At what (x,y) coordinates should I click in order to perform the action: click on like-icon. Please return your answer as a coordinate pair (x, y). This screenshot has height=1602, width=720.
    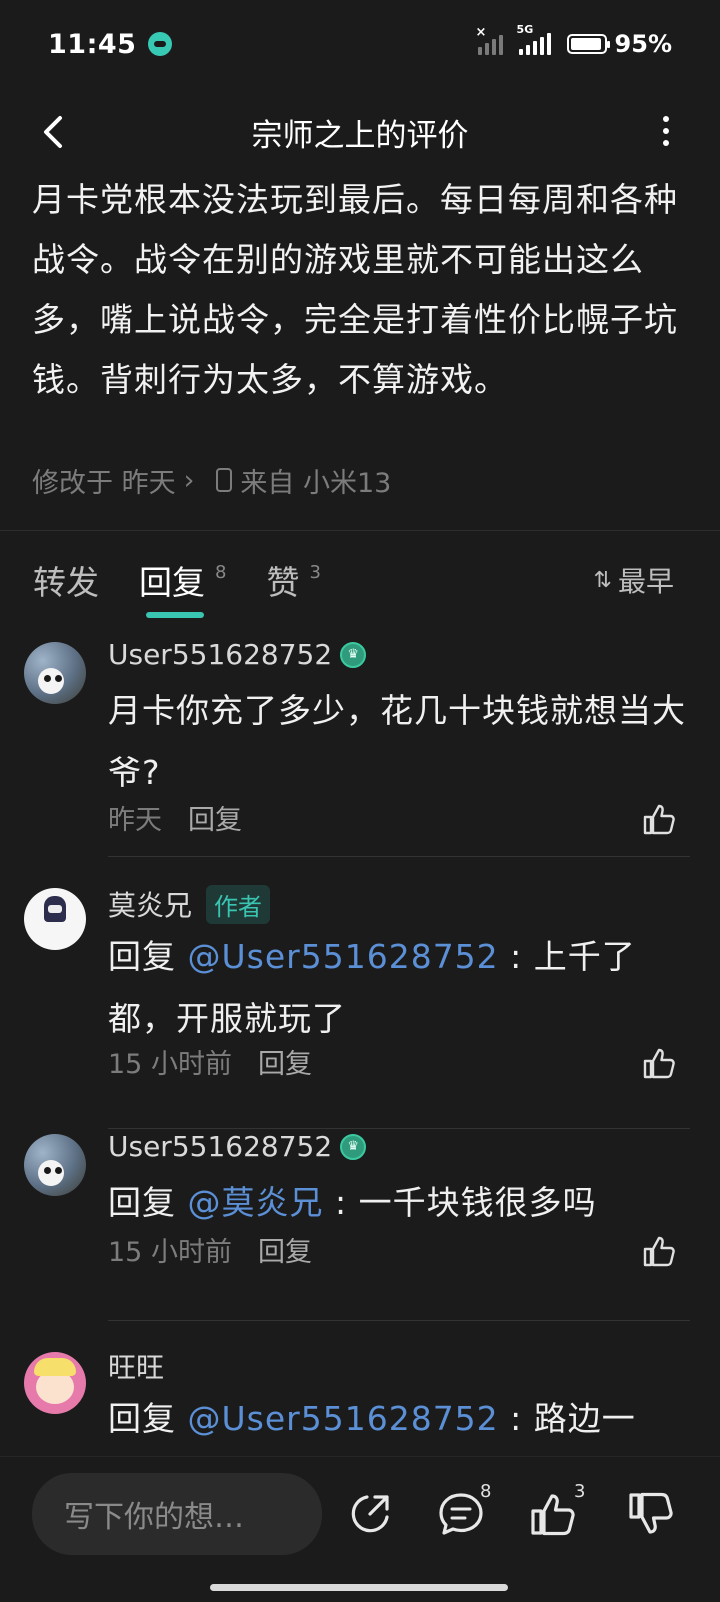
    Looking at the image, I should click on (553, 1514).